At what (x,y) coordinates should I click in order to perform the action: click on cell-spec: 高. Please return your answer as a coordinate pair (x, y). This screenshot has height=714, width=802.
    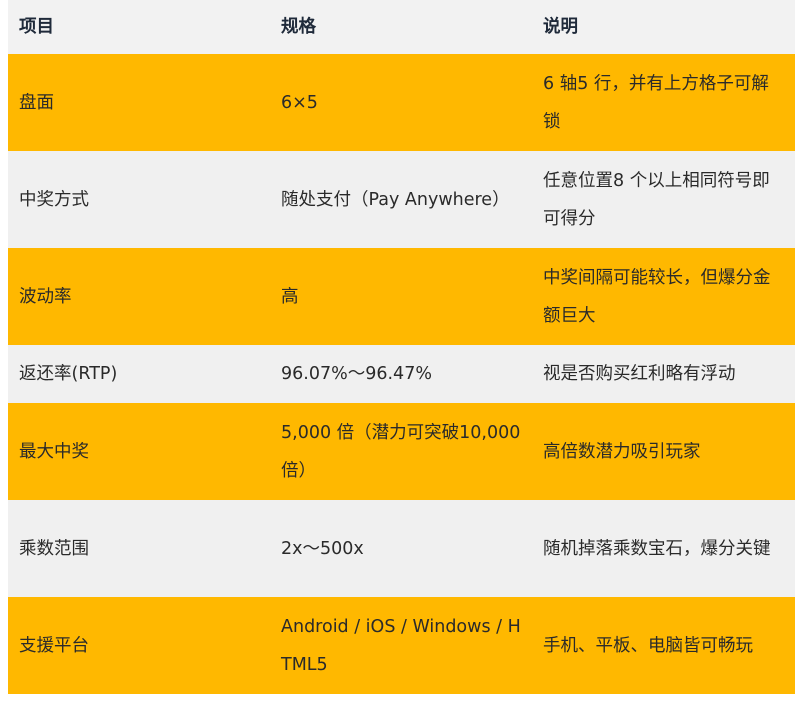
    Looking at the image, I should click on (401, 296).